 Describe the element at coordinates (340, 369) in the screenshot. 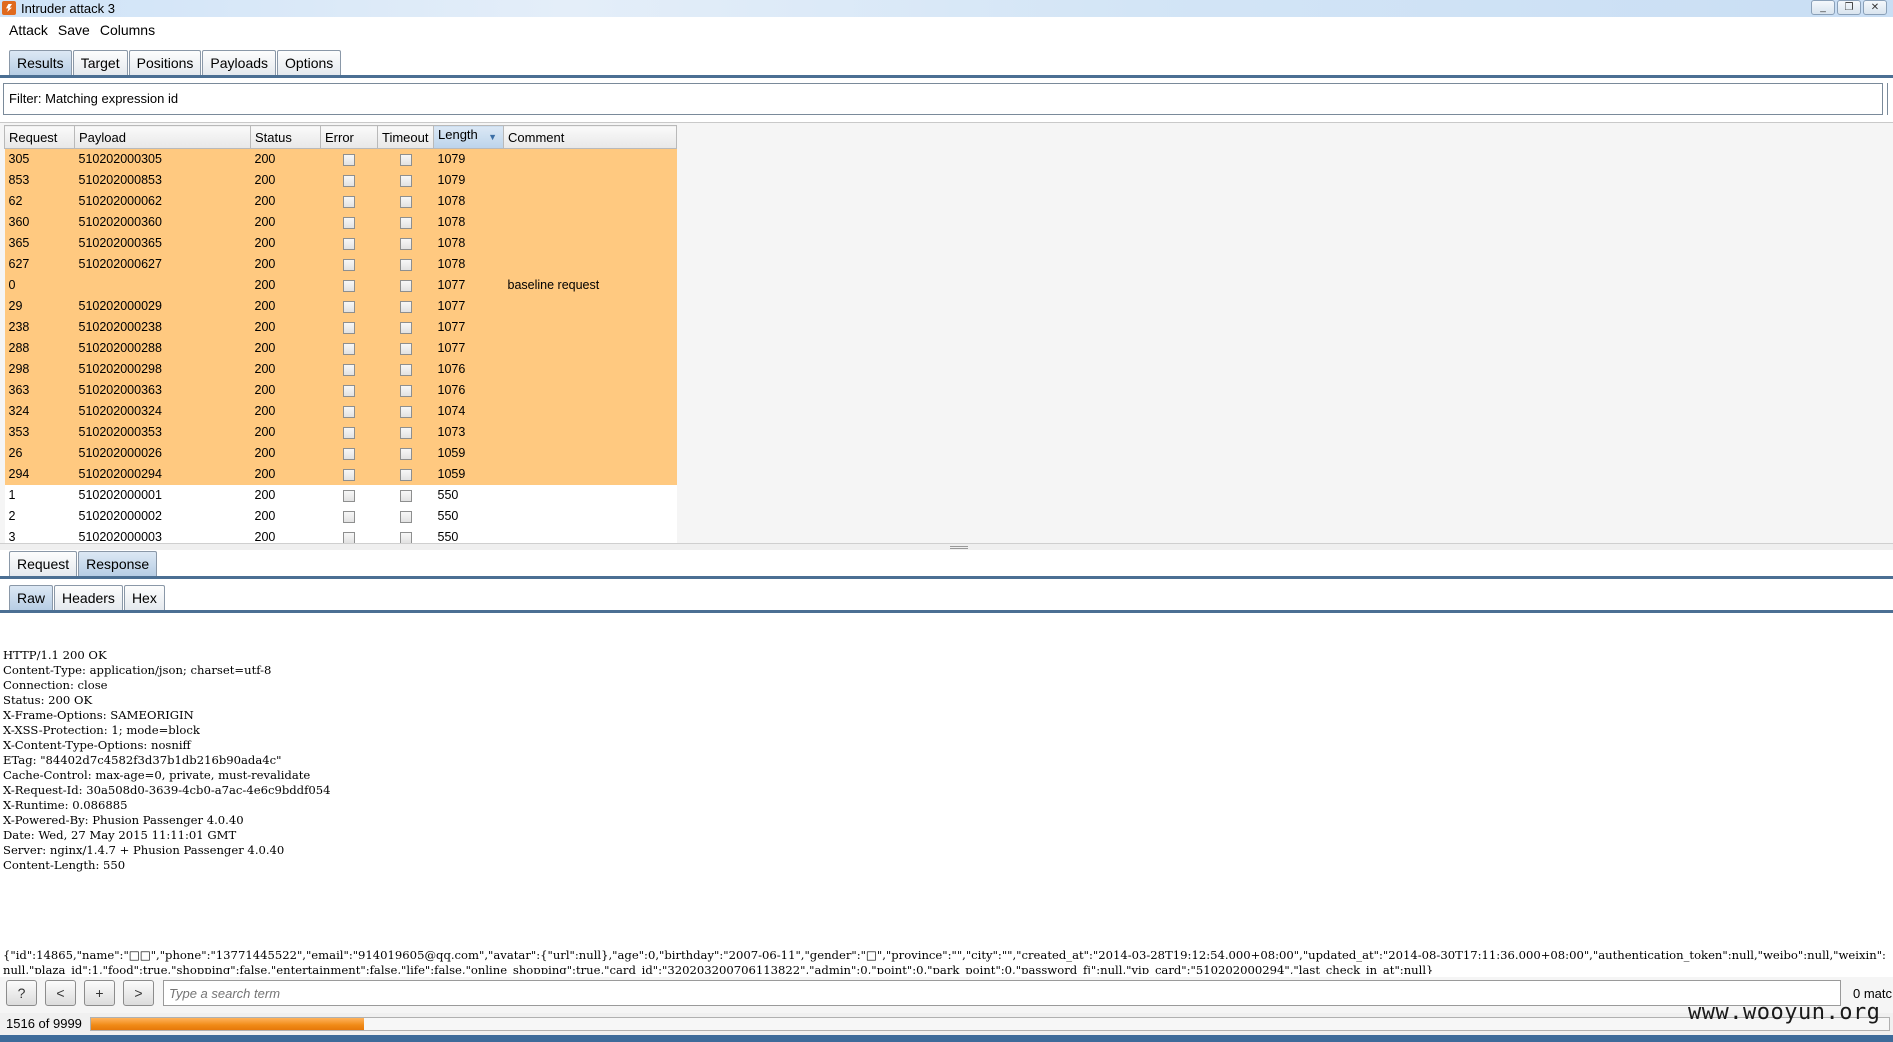

I see `table-row: 298 510202000298 200 1076` at that location.